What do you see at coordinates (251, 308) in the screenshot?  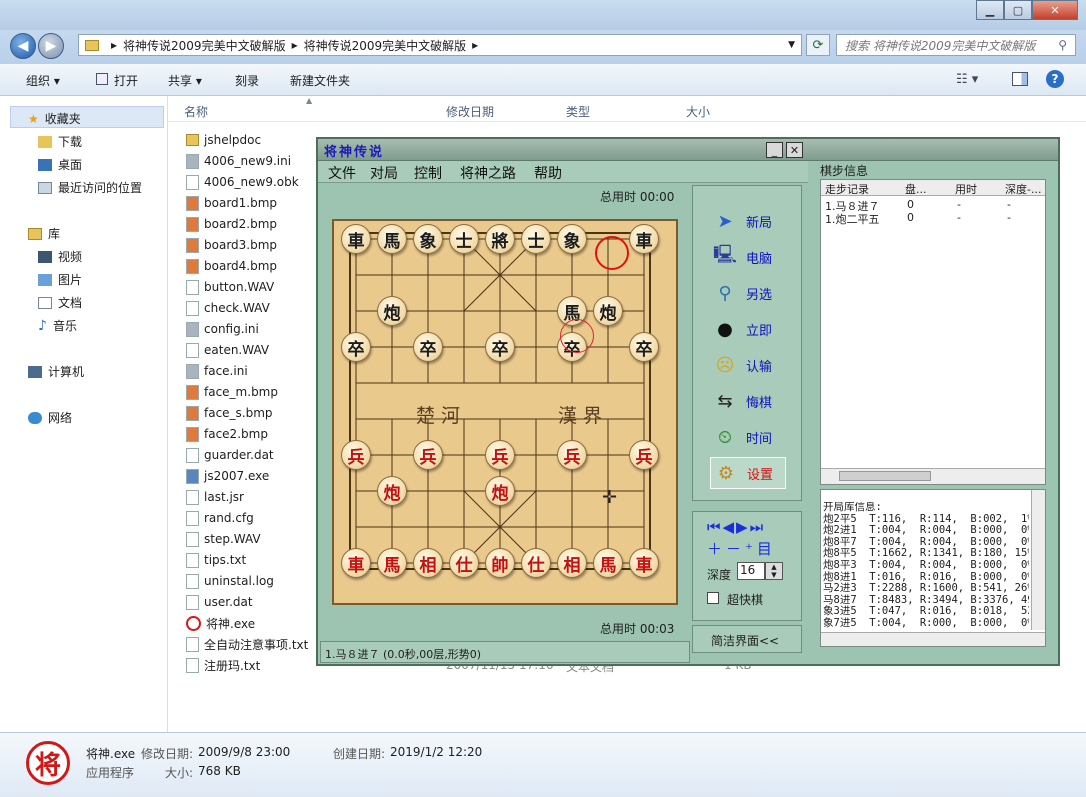 I see `file-row: check.WAV` at bounding box center [251, 308].